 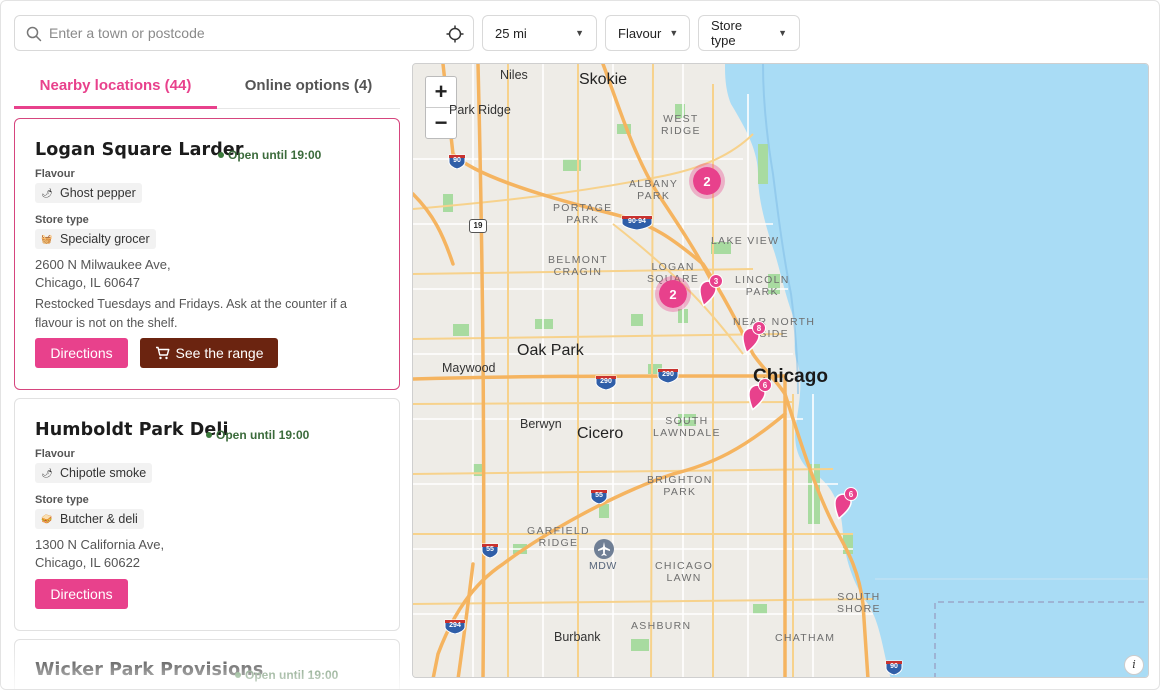 What do you see at coordinates (749, 33) in the screenshot?
I see `store-type-filter: Store type ▼` at bounding box center [749, 33].